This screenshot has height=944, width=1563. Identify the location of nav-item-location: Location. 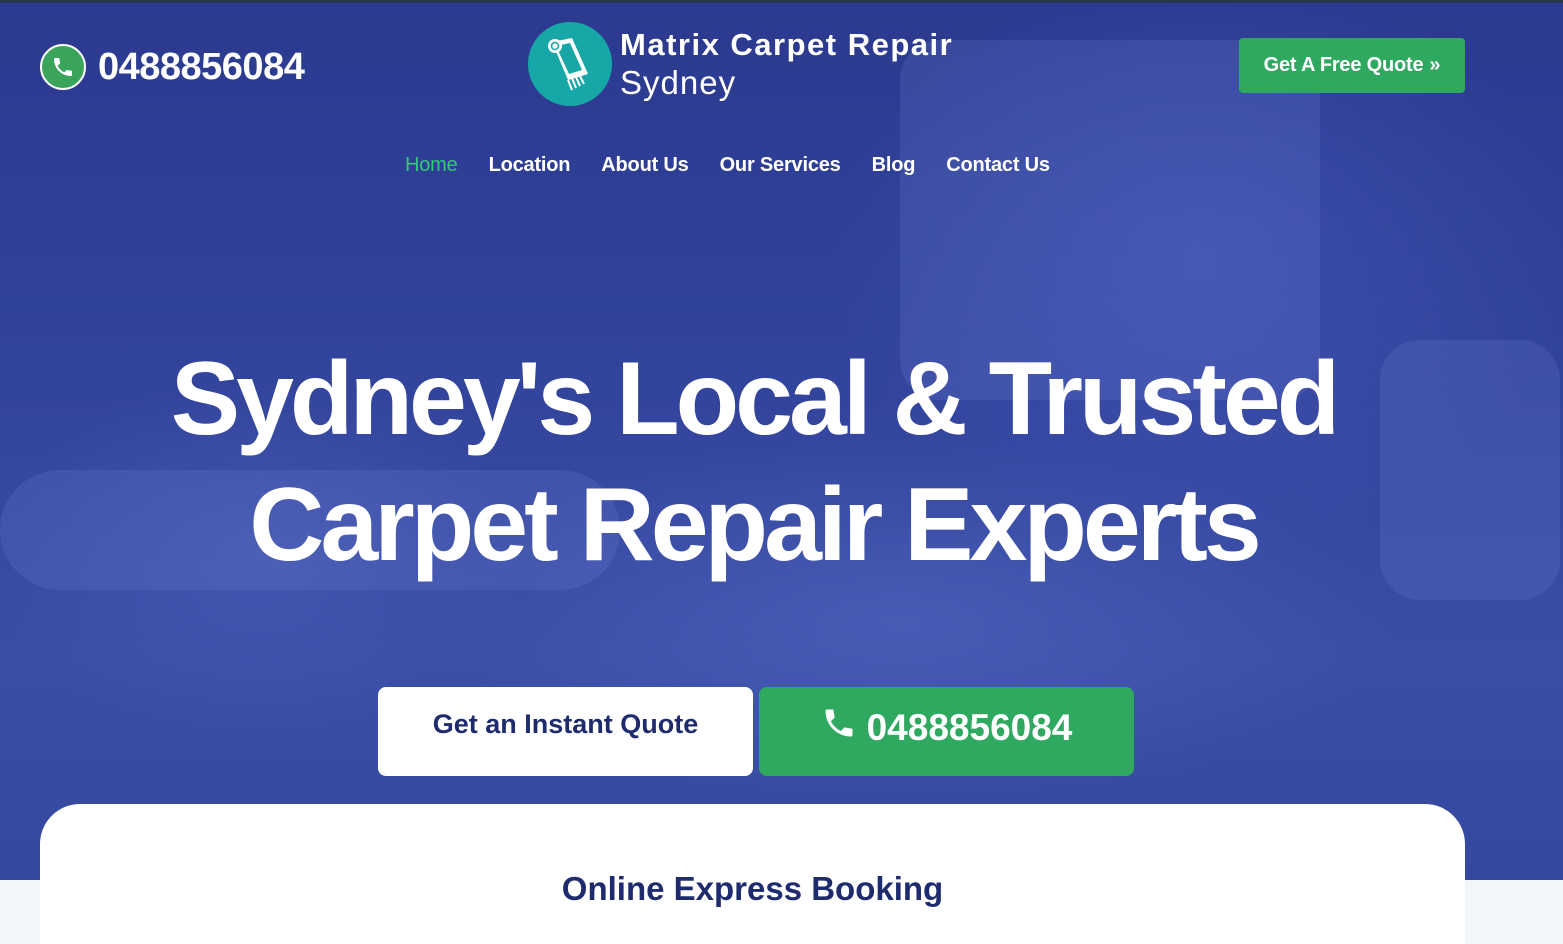
(530, 165).